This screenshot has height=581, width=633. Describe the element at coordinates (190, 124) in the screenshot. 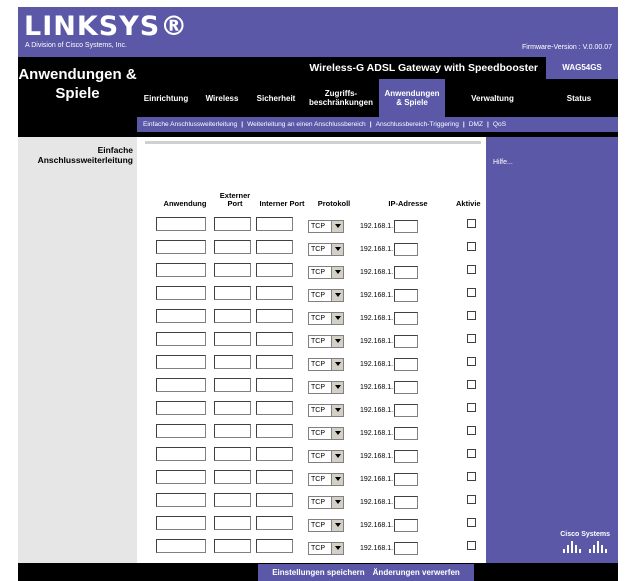

I see `subtab-einfache-anschlussweiterleitung: Einfache Anschlussweiterleitung` at that location.